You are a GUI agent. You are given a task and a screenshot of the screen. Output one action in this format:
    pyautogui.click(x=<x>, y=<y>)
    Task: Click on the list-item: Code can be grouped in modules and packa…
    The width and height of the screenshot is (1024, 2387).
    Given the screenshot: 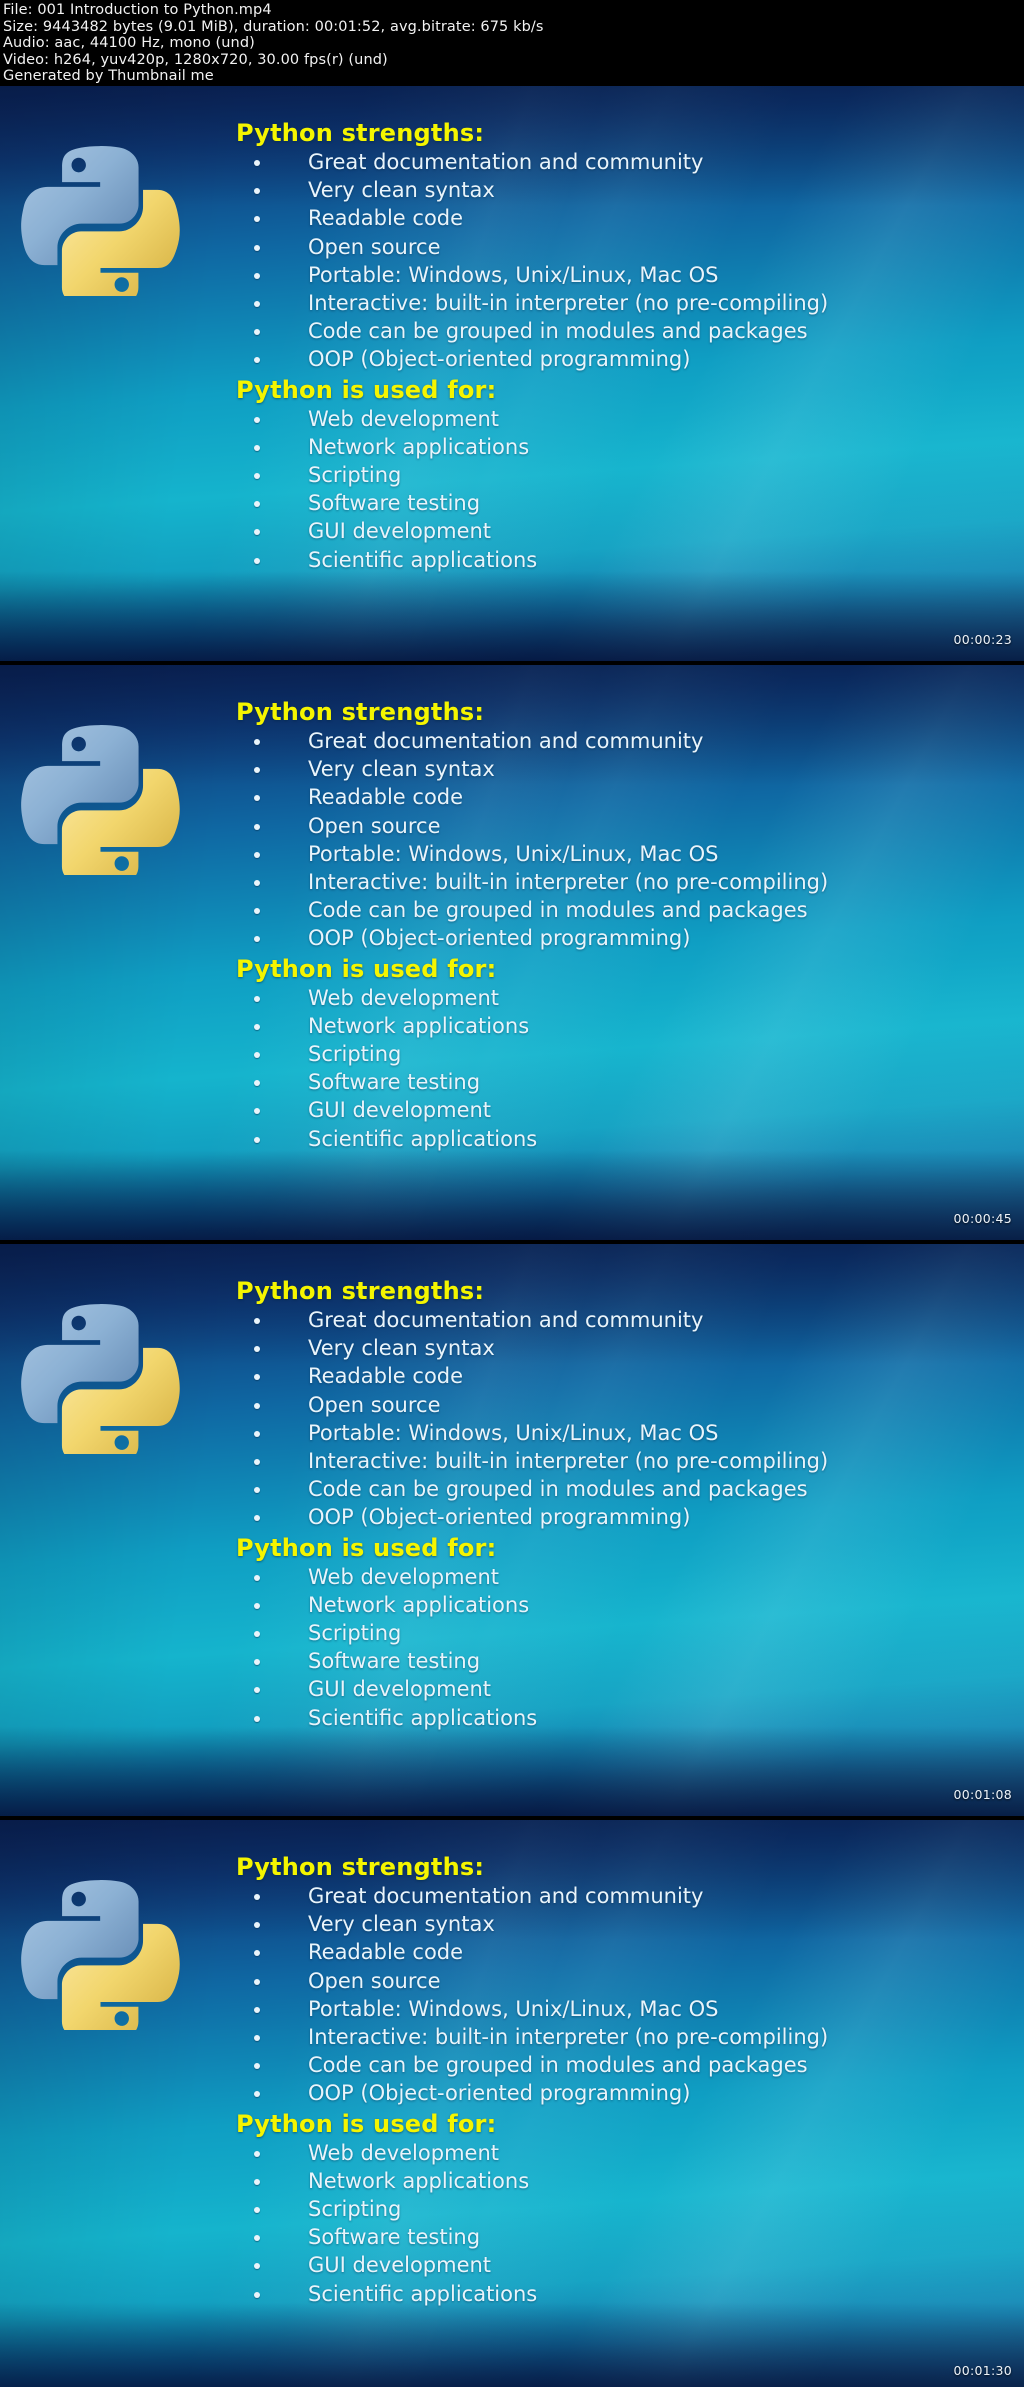 What is the action you would take?
    pyautogui.click(x=616, y=331)
    